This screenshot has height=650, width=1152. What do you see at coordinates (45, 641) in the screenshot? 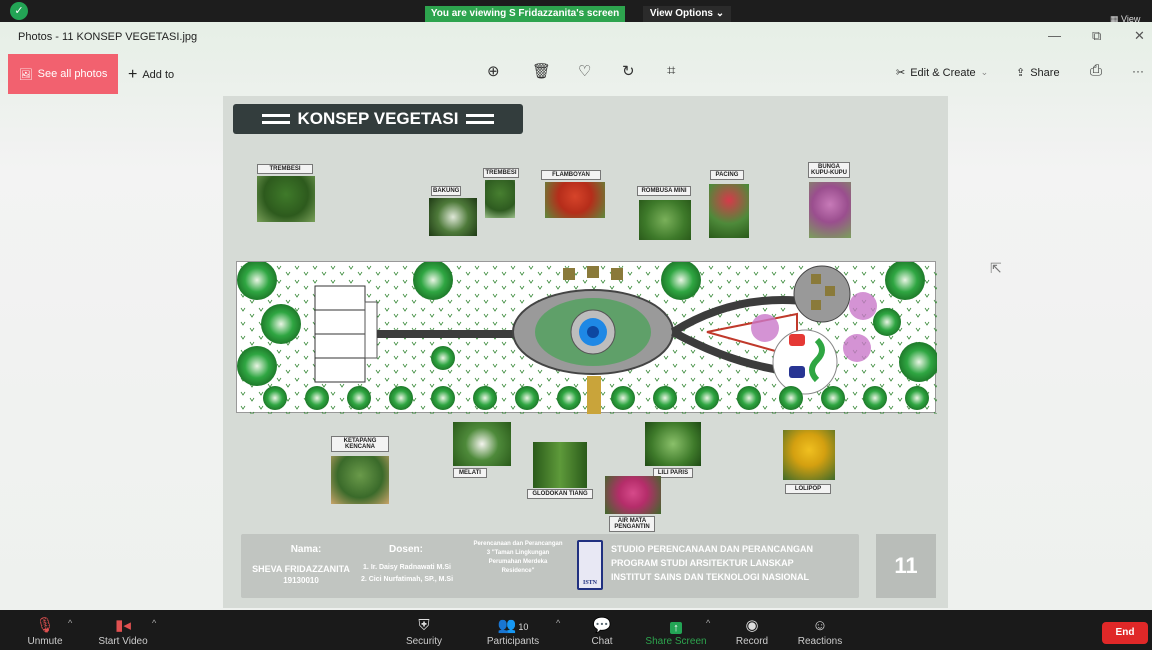
I see `unmute-label: Unmute` at bounding box center [45, 641].